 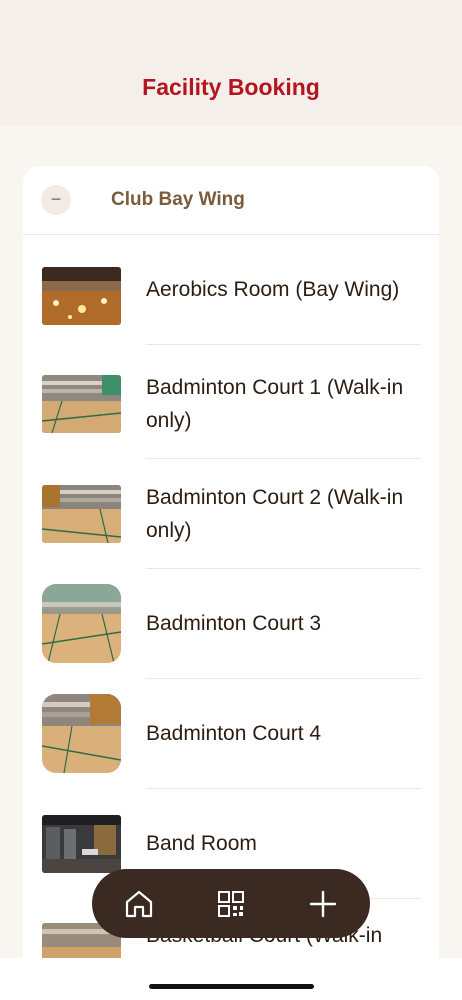 I want to click on facility-name: Band Room, so click(x=201, y=843).